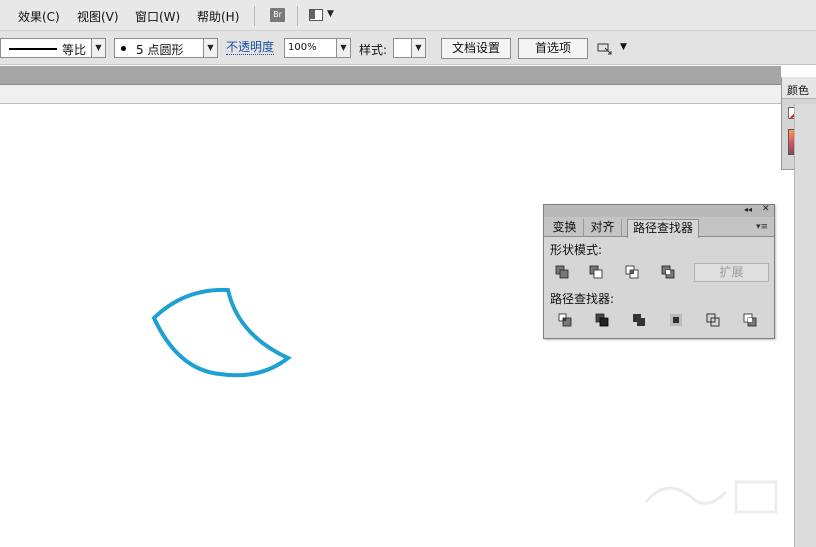  What do you see at coordinates (576, 250) in the screenshot?
I see `shape-modes-label: 形状模式:` at bounding box center [576, 250].